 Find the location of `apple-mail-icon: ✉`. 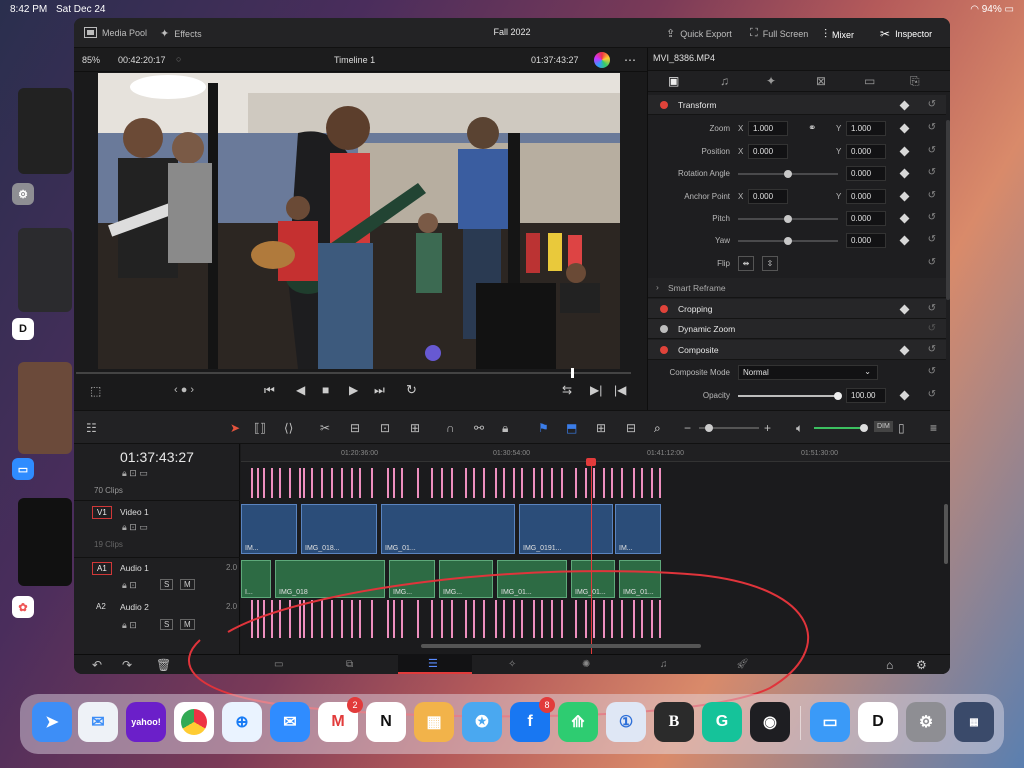

apple-mail-icon: ✉ is located at coordinates (290, 722).